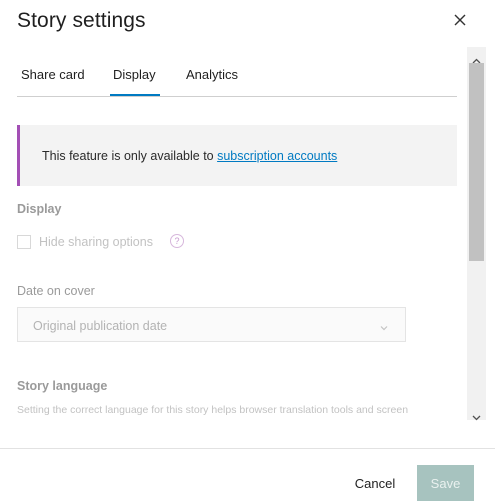  Describe the element at coordinates (476, 414) in the screenshot. I see `scroll-down-icon` at that location.